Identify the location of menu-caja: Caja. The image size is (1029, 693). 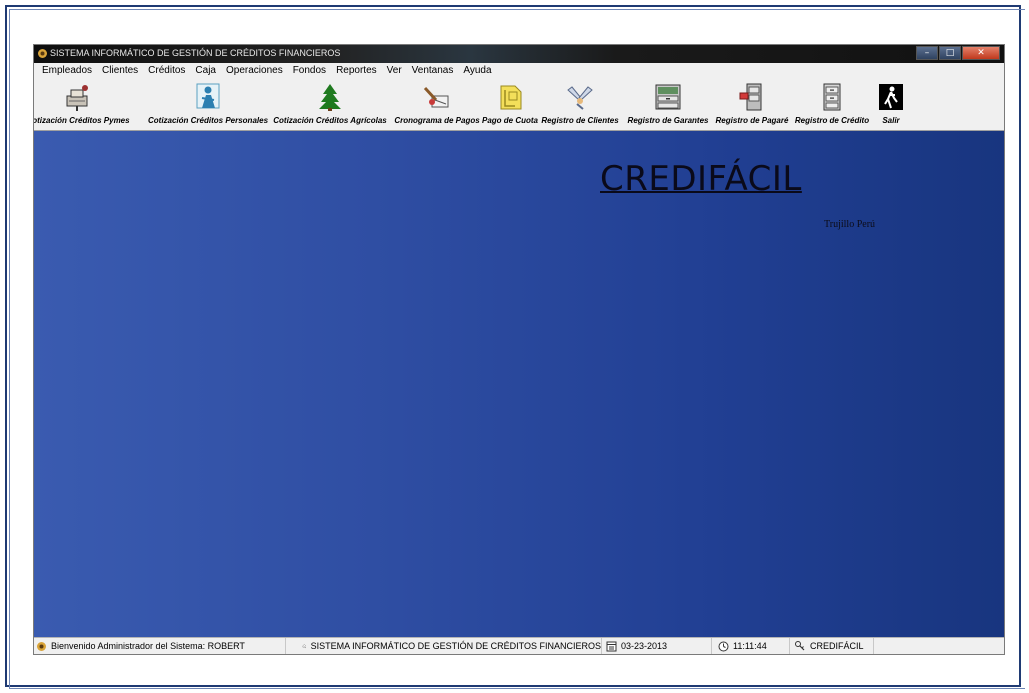
(205, 70).